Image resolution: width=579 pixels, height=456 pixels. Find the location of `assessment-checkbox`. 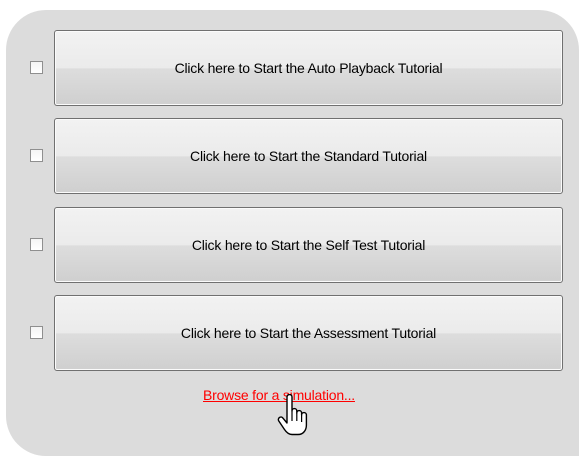

assessment-checkbox is located at coordinates (36, 332).